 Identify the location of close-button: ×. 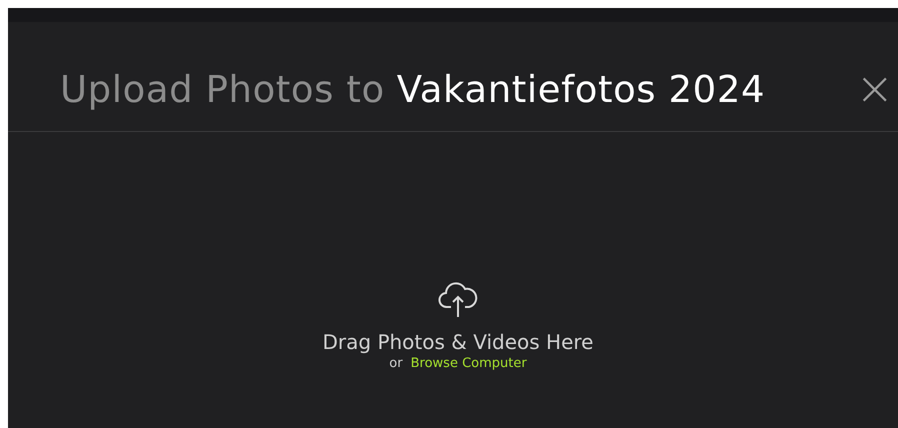
(874, 87).